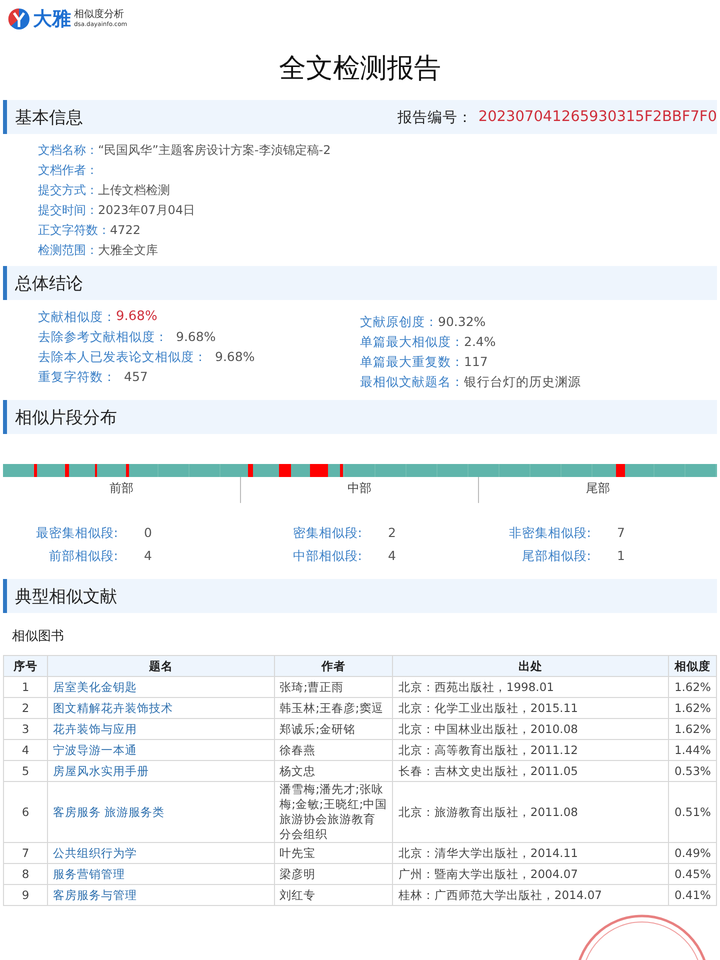  Describe the element at coordinates (49, 117) in the screenshot. I see `section-title: 基本信息` at that location.